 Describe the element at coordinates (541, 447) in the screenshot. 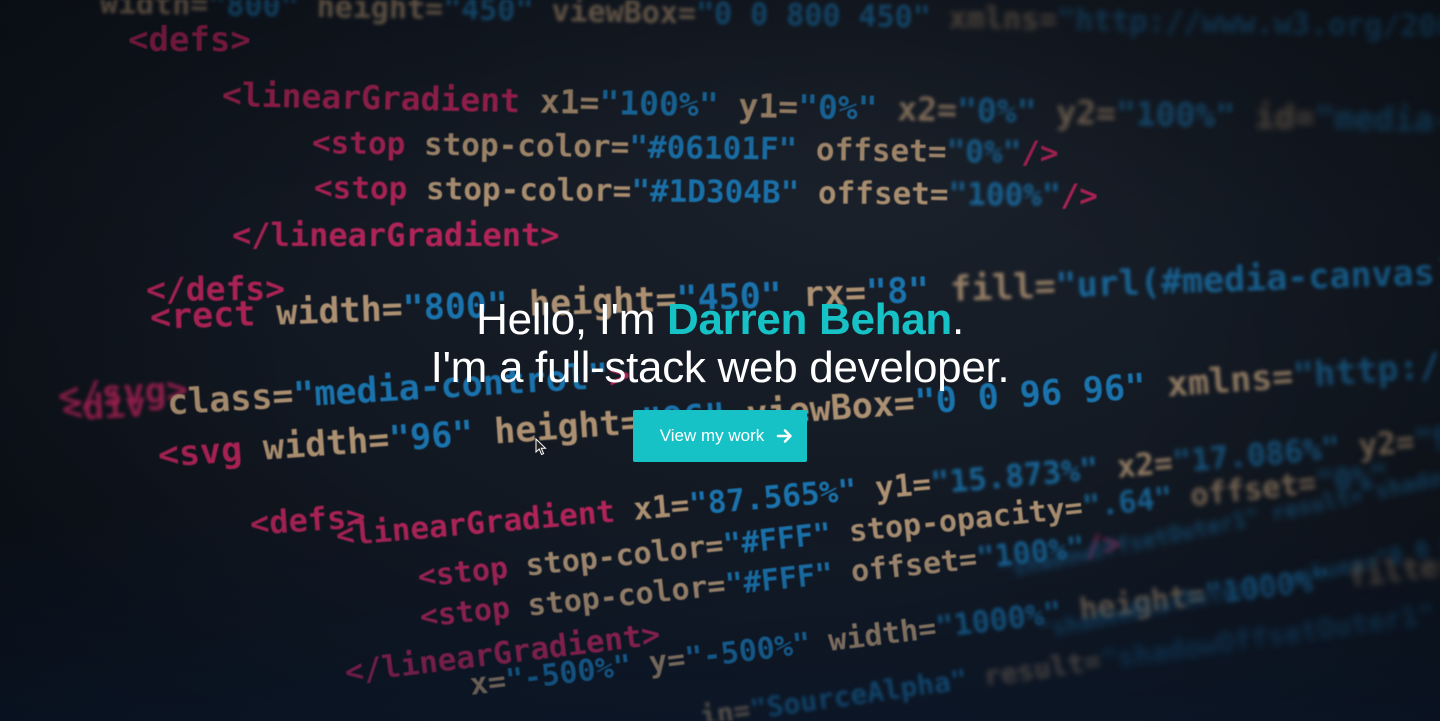

I see `mouse-cursor-icon` at that location.